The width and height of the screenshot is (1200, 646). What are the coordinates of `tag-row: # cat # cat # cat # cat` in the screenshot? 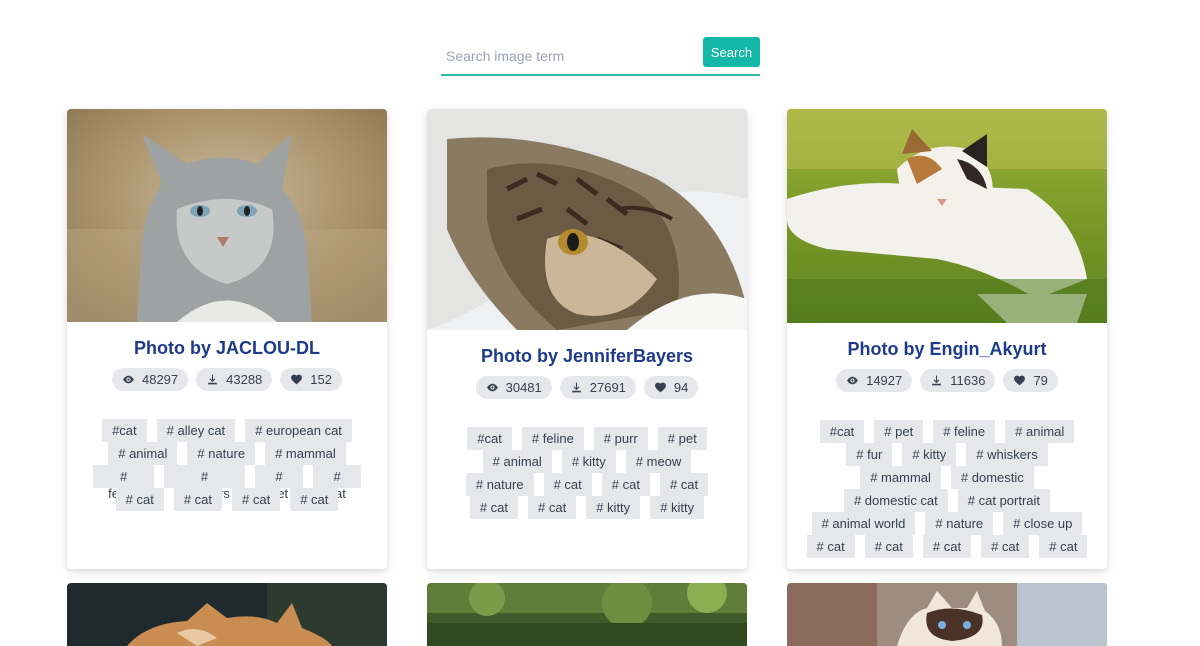 It's located at (227, 499).